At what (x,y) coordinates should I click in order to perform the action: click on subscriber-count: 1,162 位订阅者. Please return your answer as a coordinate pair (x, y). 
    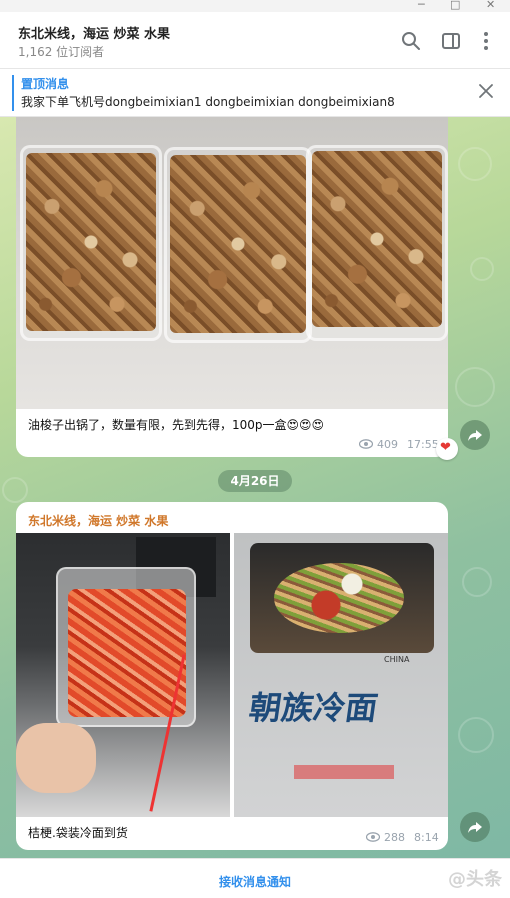
    Looking at the image, I should click on (61, 52).